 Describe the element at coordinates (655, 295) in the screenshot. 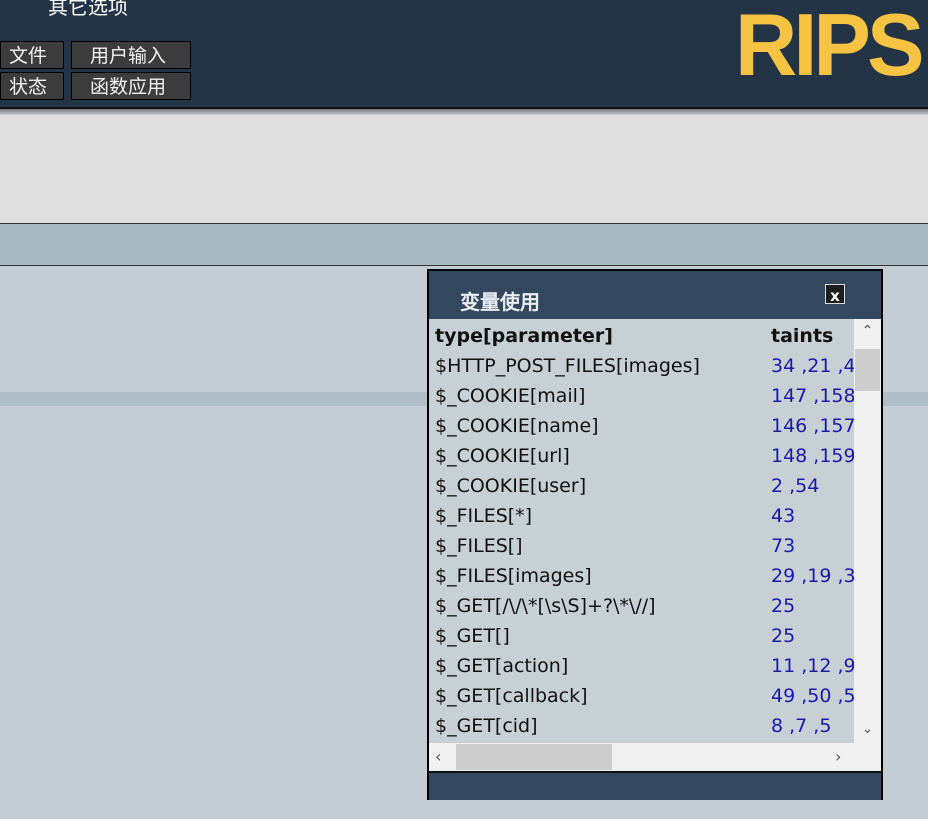

I see `window-titlebar: 变量使用 x` at that location.